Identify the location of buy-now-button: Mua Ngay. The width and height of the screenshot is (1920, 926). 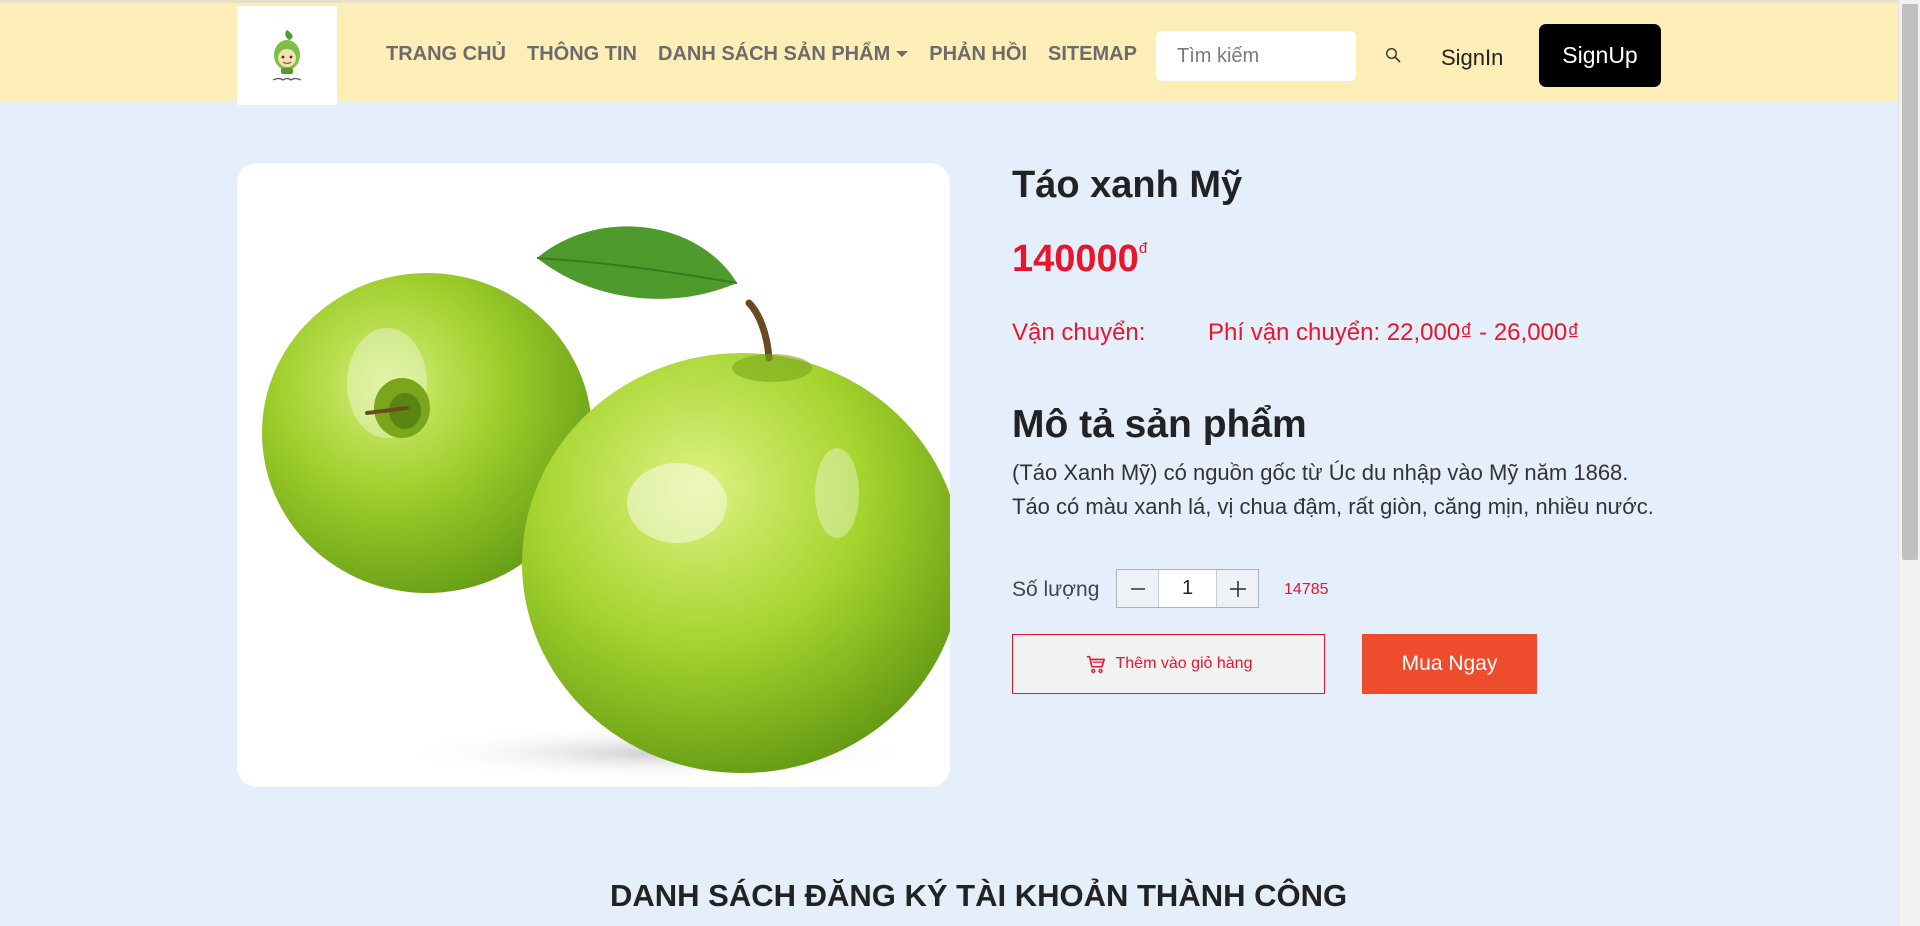
(1449, 664).